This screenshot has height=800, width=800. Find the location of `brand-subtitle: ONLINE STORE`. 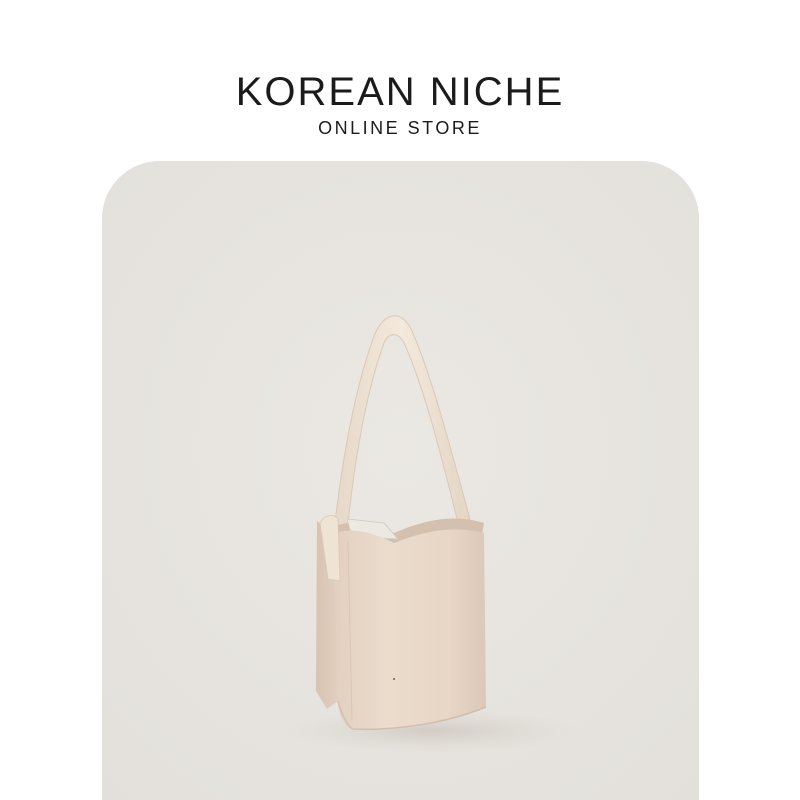

brand-subtitle: ONLINE STORE is located at coordinates (400, 128).